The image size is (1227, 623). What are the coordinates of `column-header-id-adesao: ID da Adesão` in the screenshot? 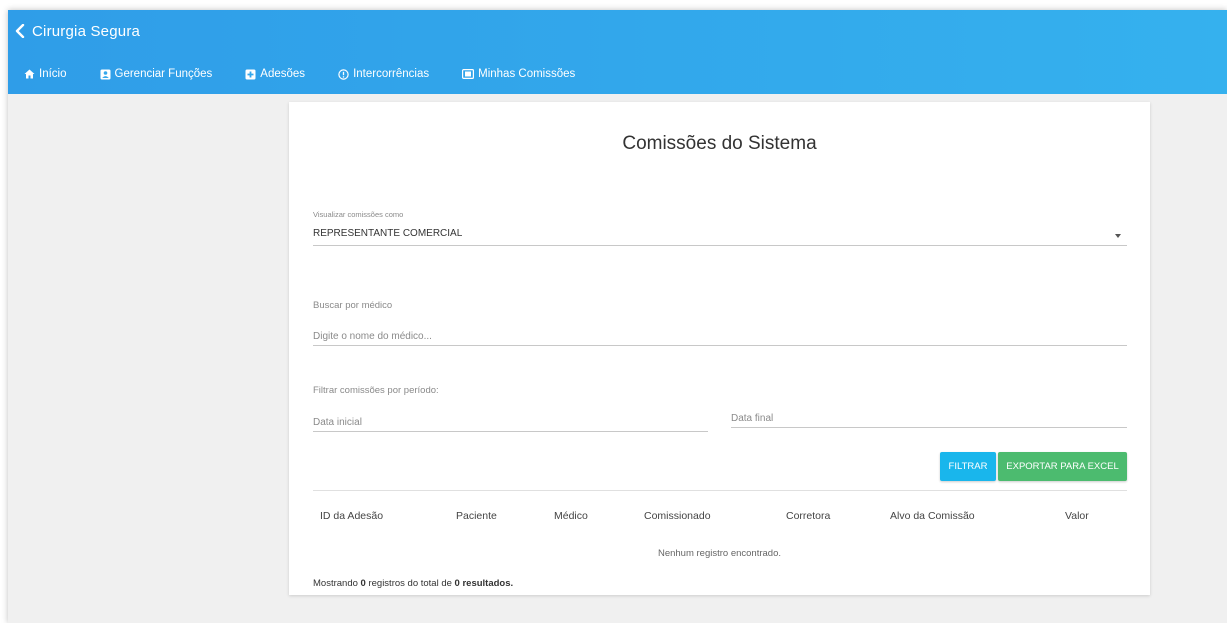 It's located at (352, 516).